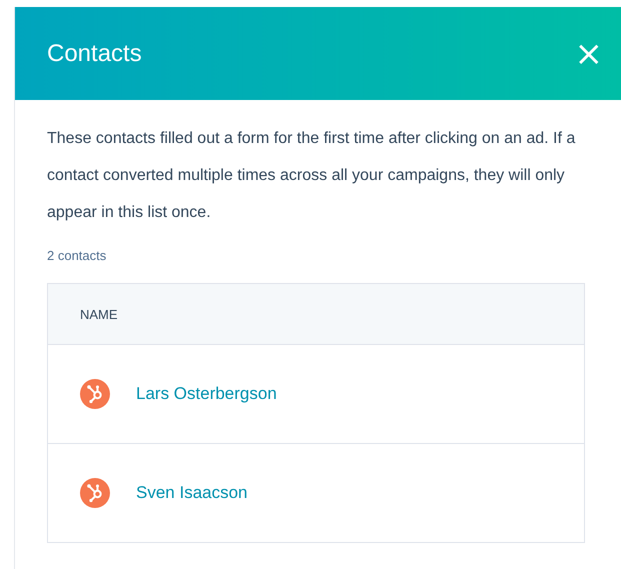 This screenshot has height=569, width=621. Describe the element at coordinates (99, 314) in the screenshot. I see `column-header: NAME` at that location.